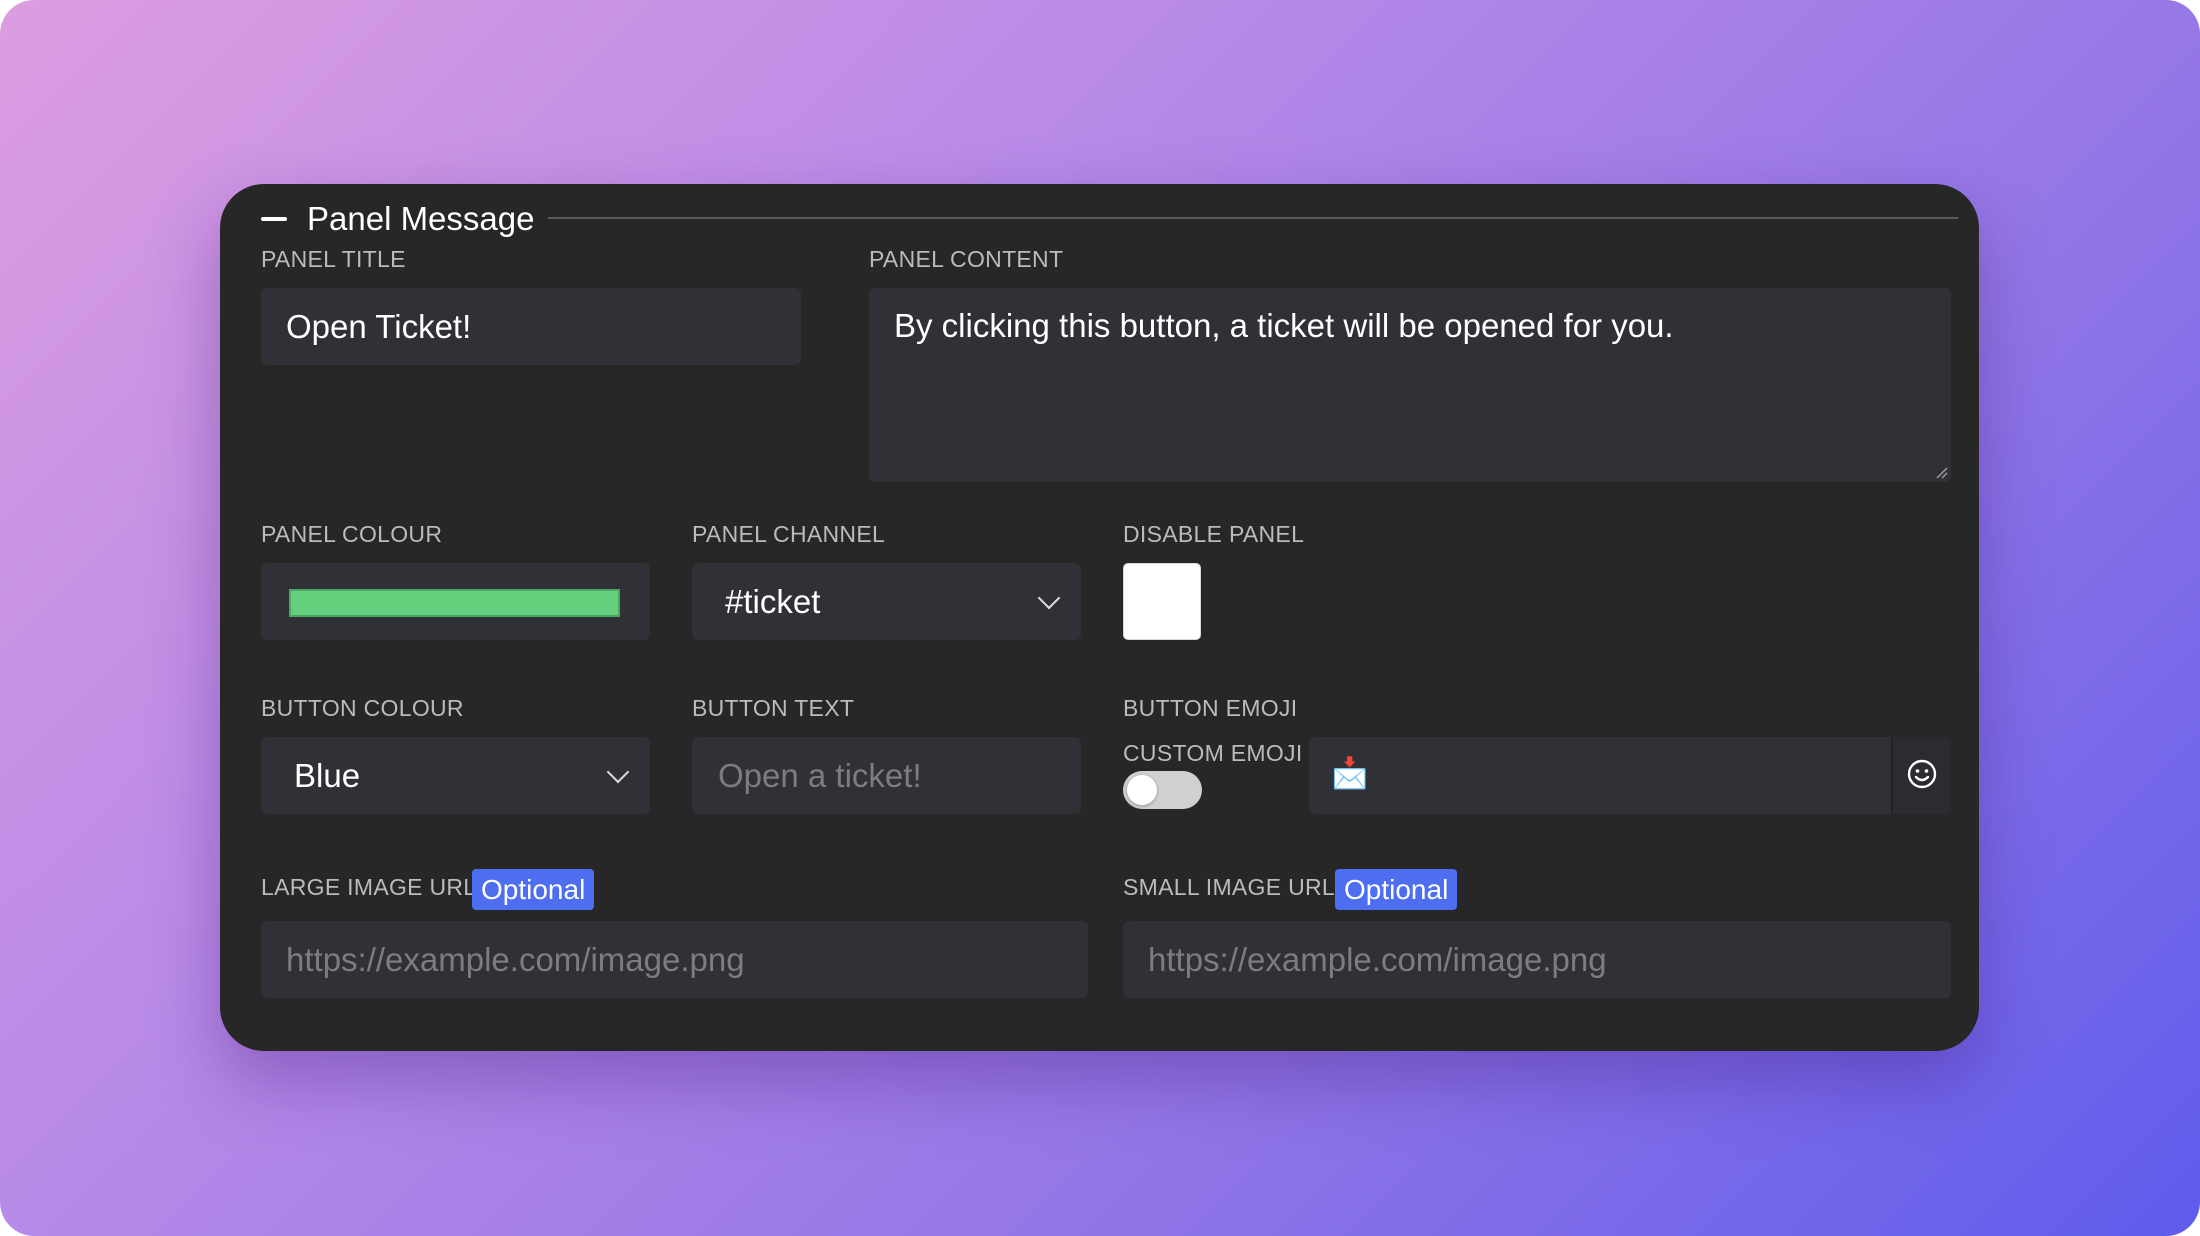  Describe the element at coordinates (1941, 472) in the screenshot. I see `resize-handle-icon` at that location.